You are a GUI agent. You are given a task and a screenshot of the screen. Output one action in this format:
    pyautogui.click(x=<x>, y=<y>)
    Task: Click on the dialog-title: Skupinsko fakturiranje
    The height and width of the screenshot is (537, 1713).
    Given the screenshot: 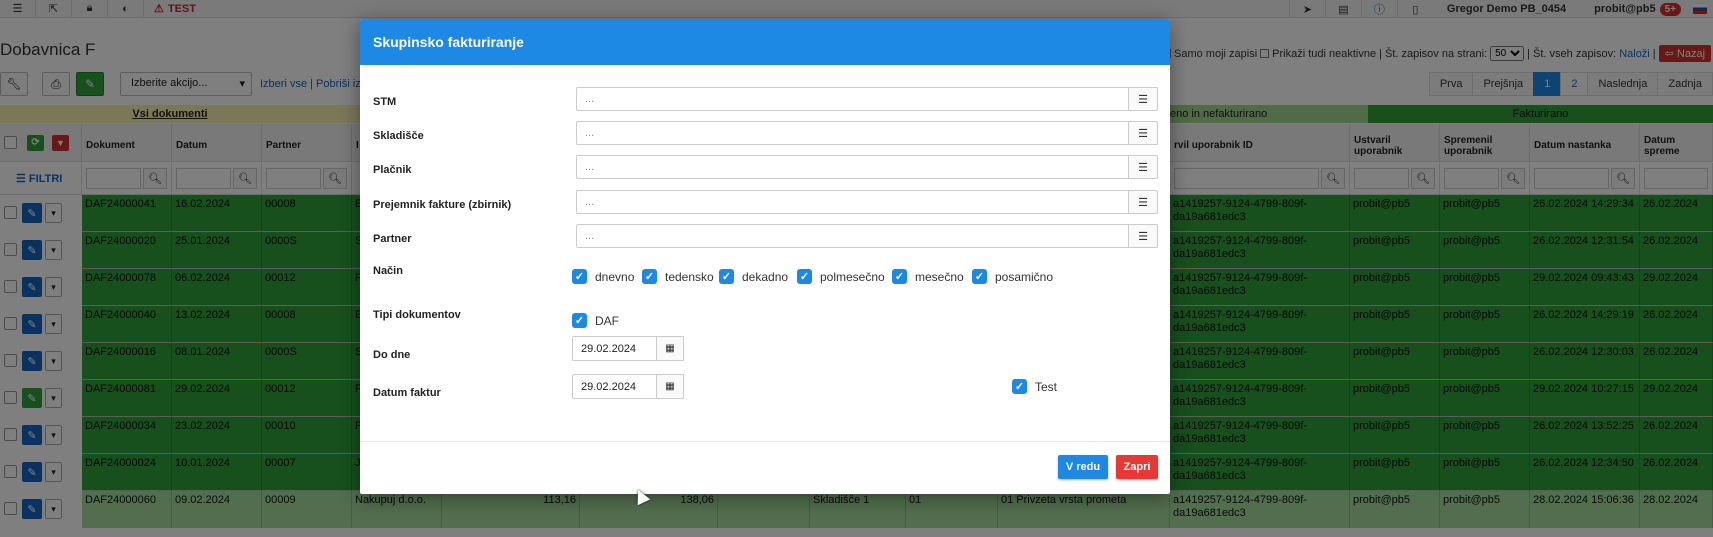 What is the action you would take?
    pyautogui.click(x=765, y=42)
    